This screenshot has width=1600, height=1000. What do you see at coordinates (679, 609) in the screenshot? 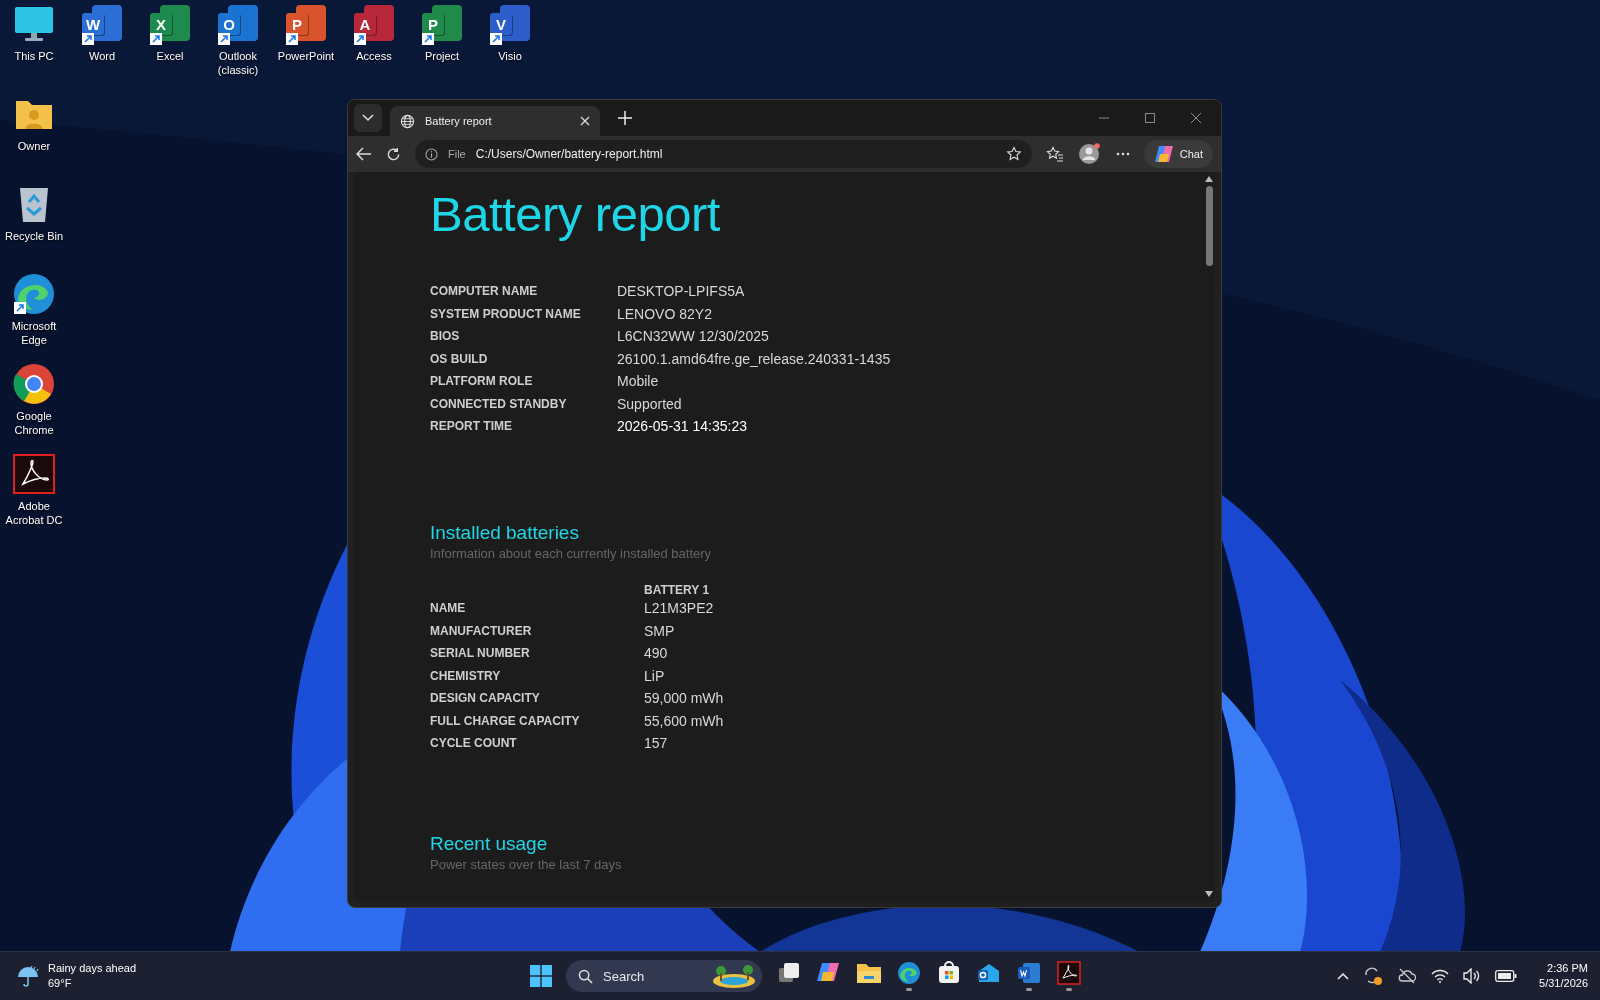
I see `field-value: L21M3PE2` at bounding box center [679, 609].